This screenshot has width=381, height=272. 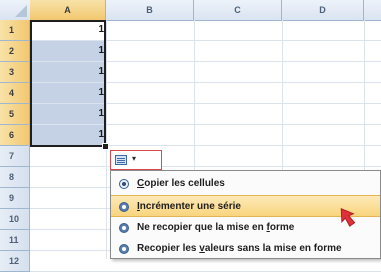 What do you see at coordinates (238, 10) in the screenshot?
I see `column-header-c: C` at bounding box center [238, 10].